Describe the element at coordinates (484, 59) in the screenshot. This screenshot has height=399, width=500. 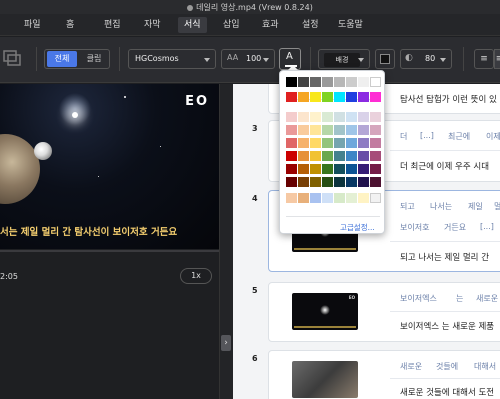
I see `align-left-icon: ≡` at that location.